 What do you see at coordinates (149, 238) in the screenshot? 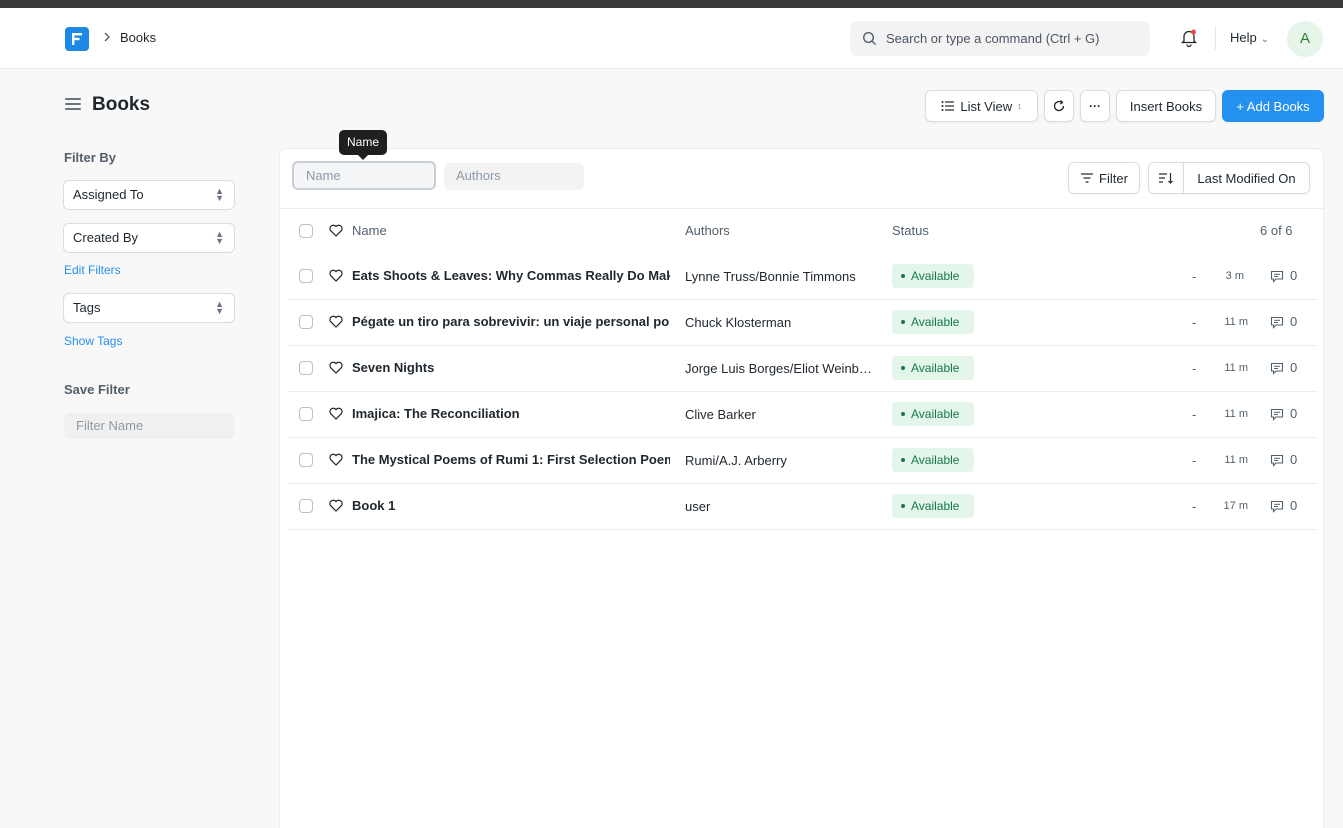
I see `created-by-select: Created By ▲ ▼` at bounding box center [149, 238].